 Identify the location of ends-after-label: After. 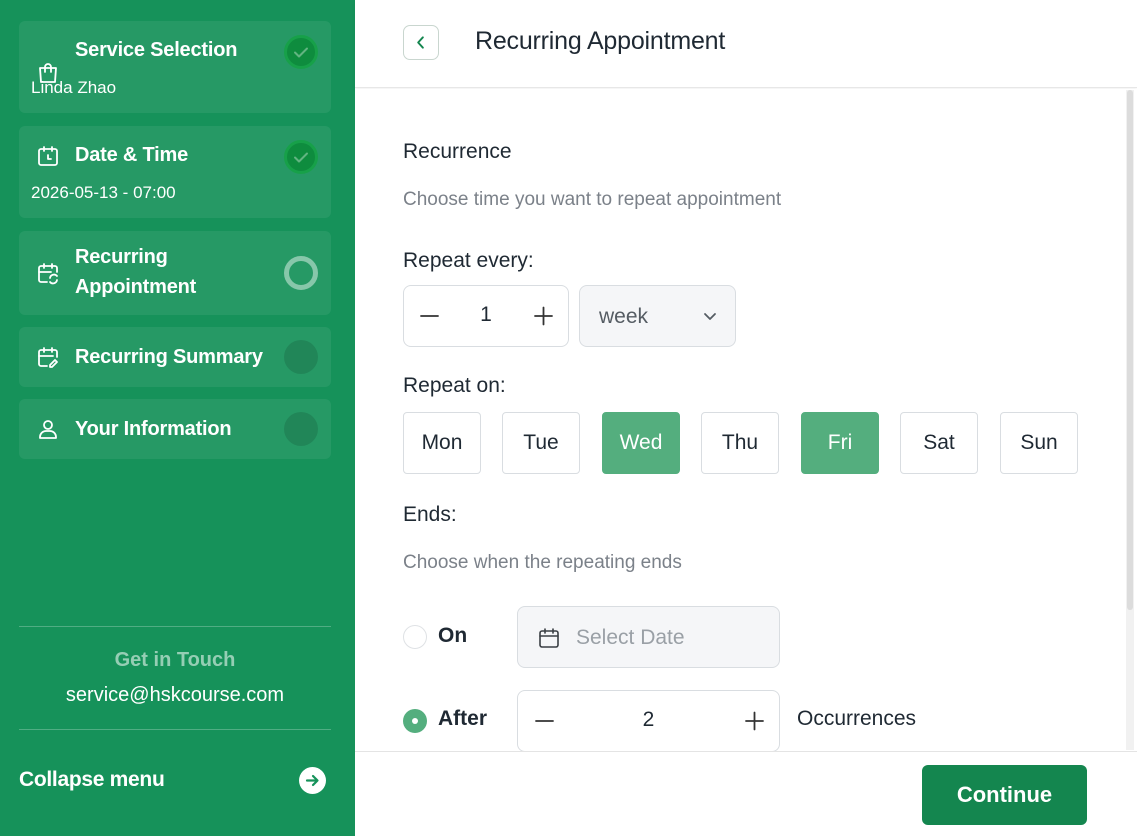
(462, 719).